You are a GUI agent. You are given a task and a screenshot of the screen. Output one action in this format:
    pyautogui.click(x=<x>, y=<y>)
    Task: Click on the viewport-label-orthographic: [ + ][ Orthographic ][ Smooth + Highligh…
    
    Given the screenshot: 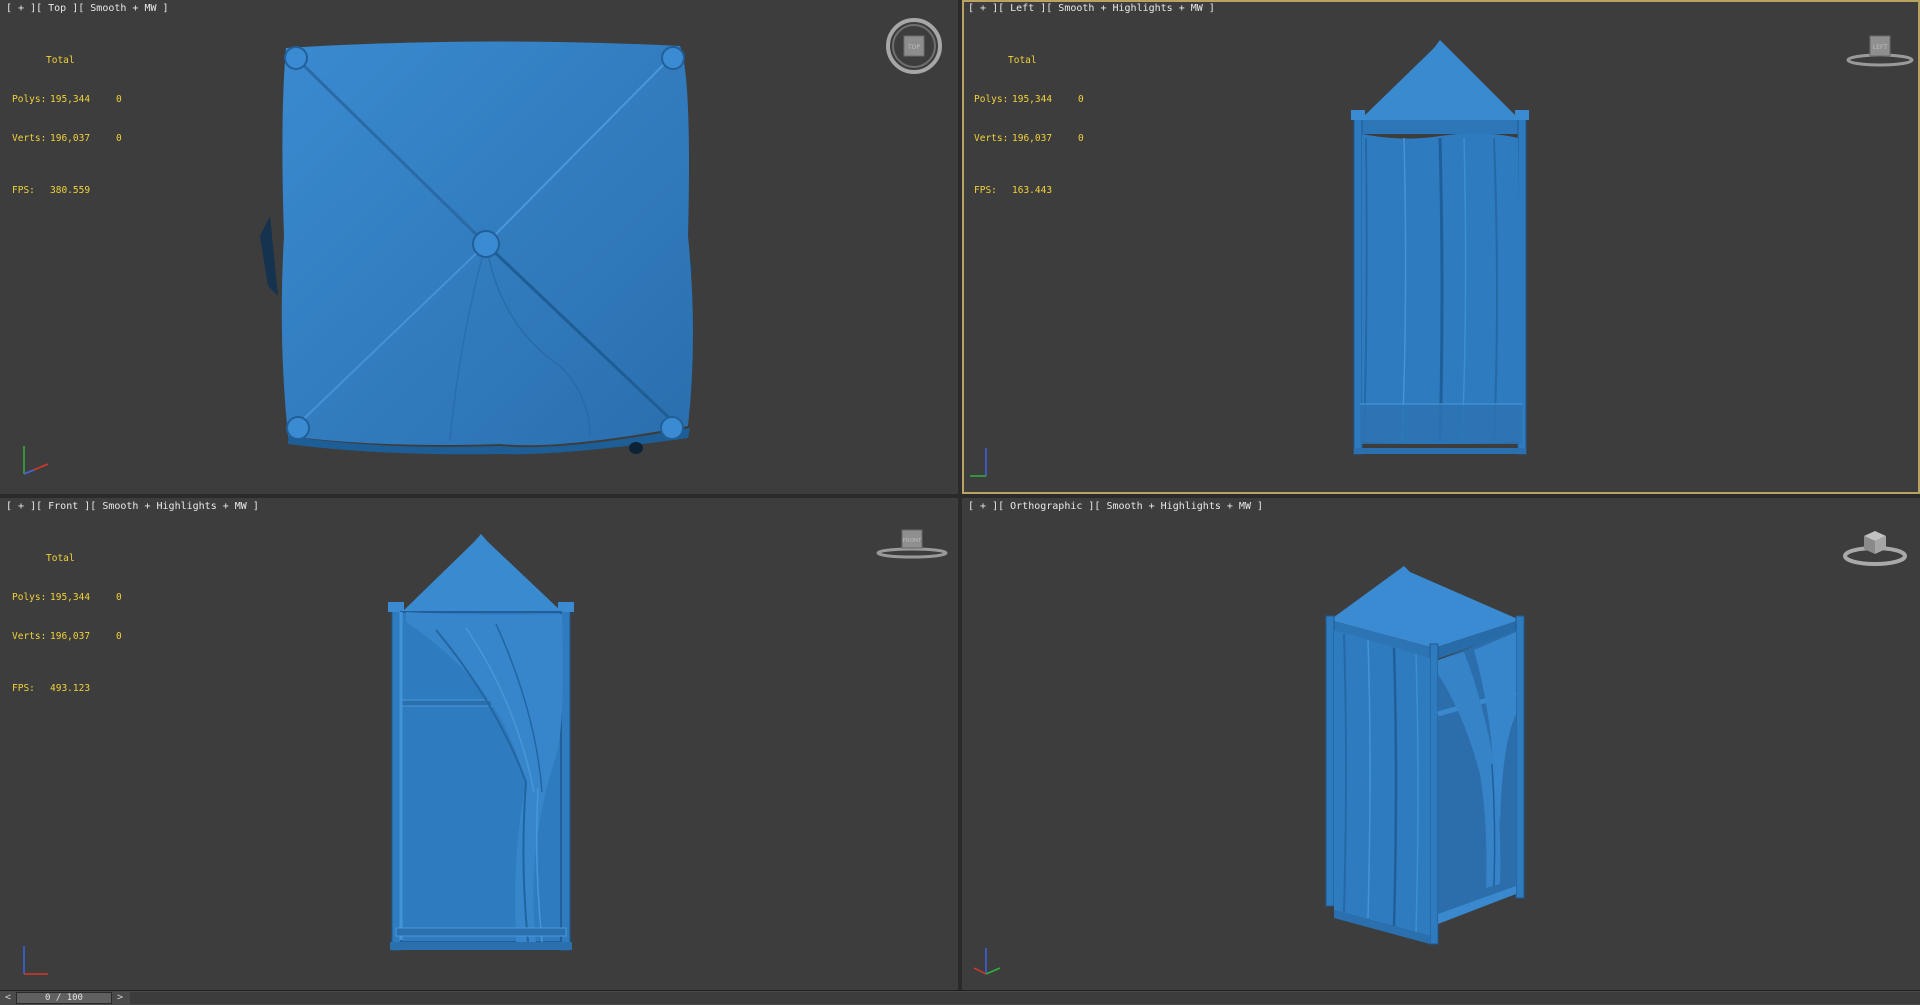 What is the action you would take?
    pyautogui.click(x=1115, y=506)
    